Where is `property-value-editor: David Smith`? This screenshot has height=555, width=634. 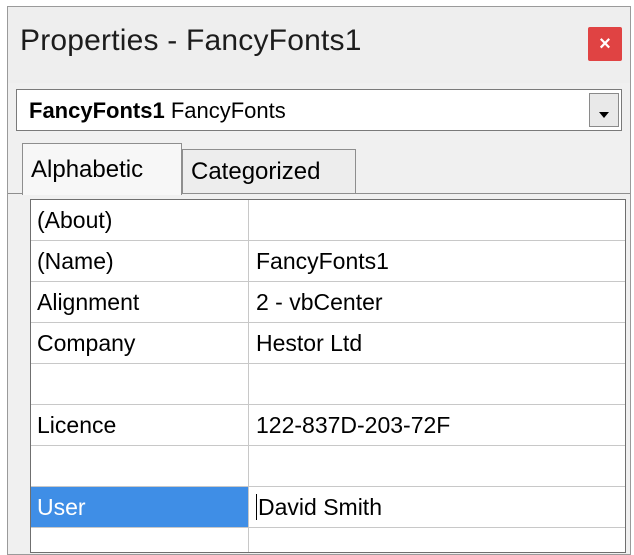
property-value-editor: David Smith is located at coordinates (437, 507).